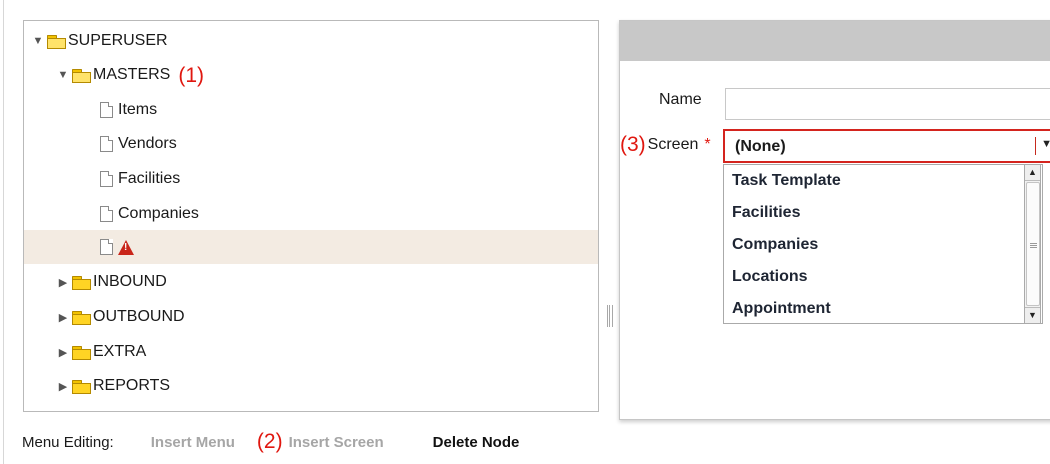 The image size is (1050, 464). What do you see at coordinates (120, 351) in the screenshot?
I see `tree-node-label: EXTRA` at bounding box center [120, 351].